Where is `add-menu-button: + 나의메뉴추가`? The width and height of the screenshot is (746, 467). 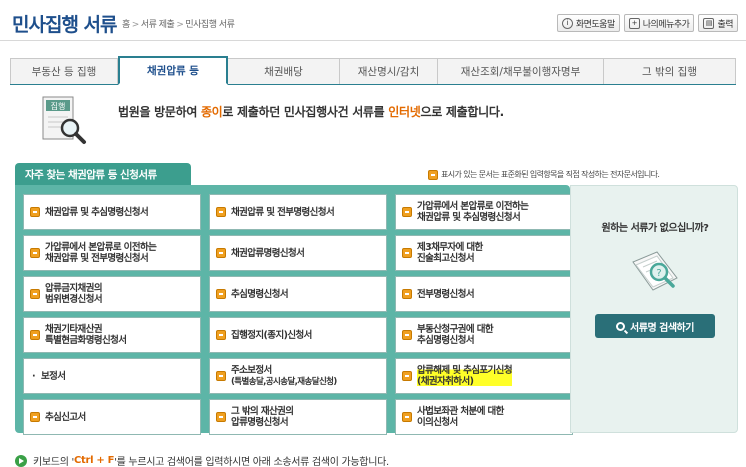 add-menu-button: + 나의메뉴추가 is located at coordinates (659, 23).